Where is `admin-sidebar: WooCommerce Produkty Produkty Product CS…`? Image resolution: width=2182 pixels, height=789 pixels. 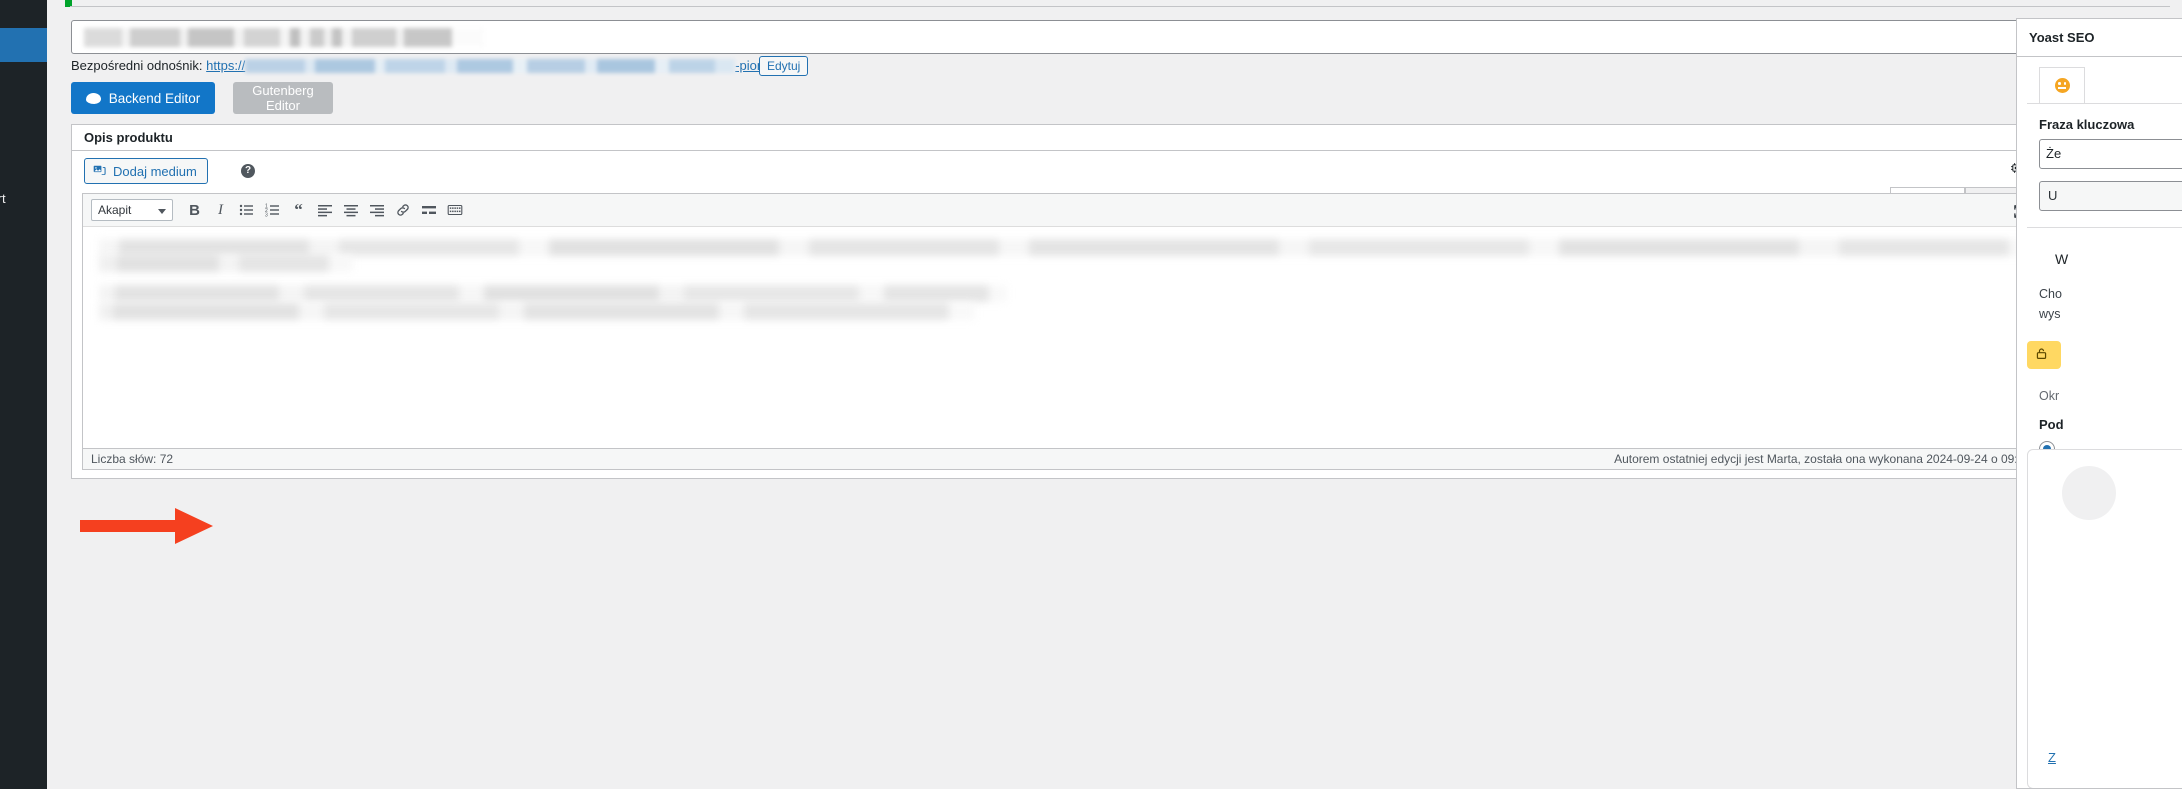
admin-sidebar: WooCommerce Produkty Produkty Product CS… is located at coordinates (23, 394).